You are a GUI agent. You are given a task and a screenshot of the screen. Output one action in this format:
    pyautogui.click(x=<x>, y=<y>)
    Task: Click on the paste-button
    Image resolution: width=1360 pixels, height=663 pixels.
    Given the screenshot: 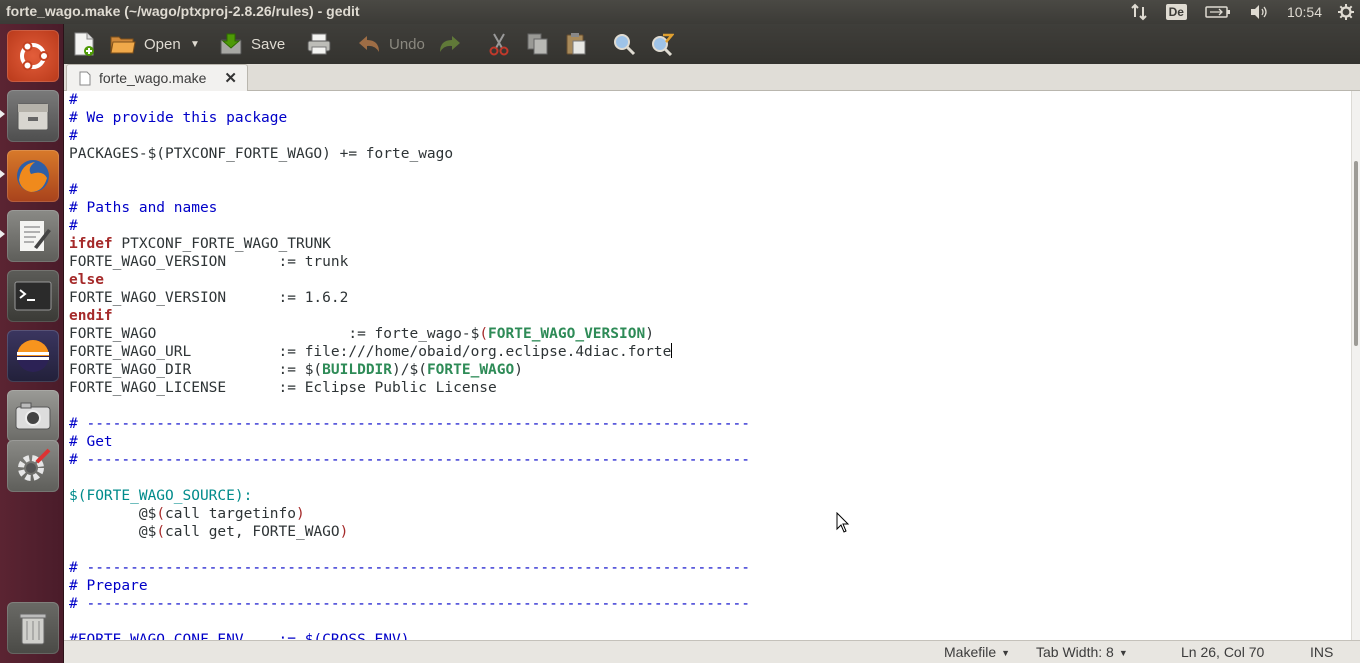 What is the action you would take?
    pyautogui.click(x=576, y=44)
    